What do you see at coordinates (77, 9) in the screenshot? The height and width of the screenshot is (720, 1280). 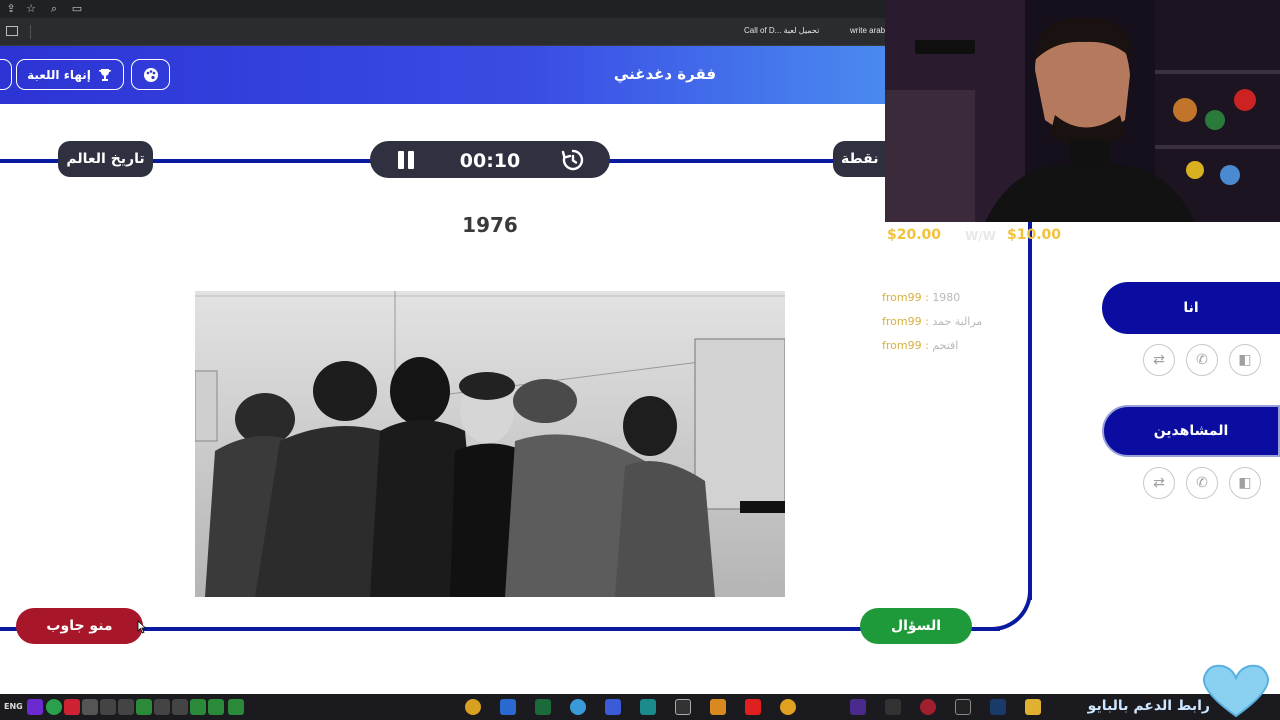 I see `screen-icon: ▭` at bounding box center [77, 9].